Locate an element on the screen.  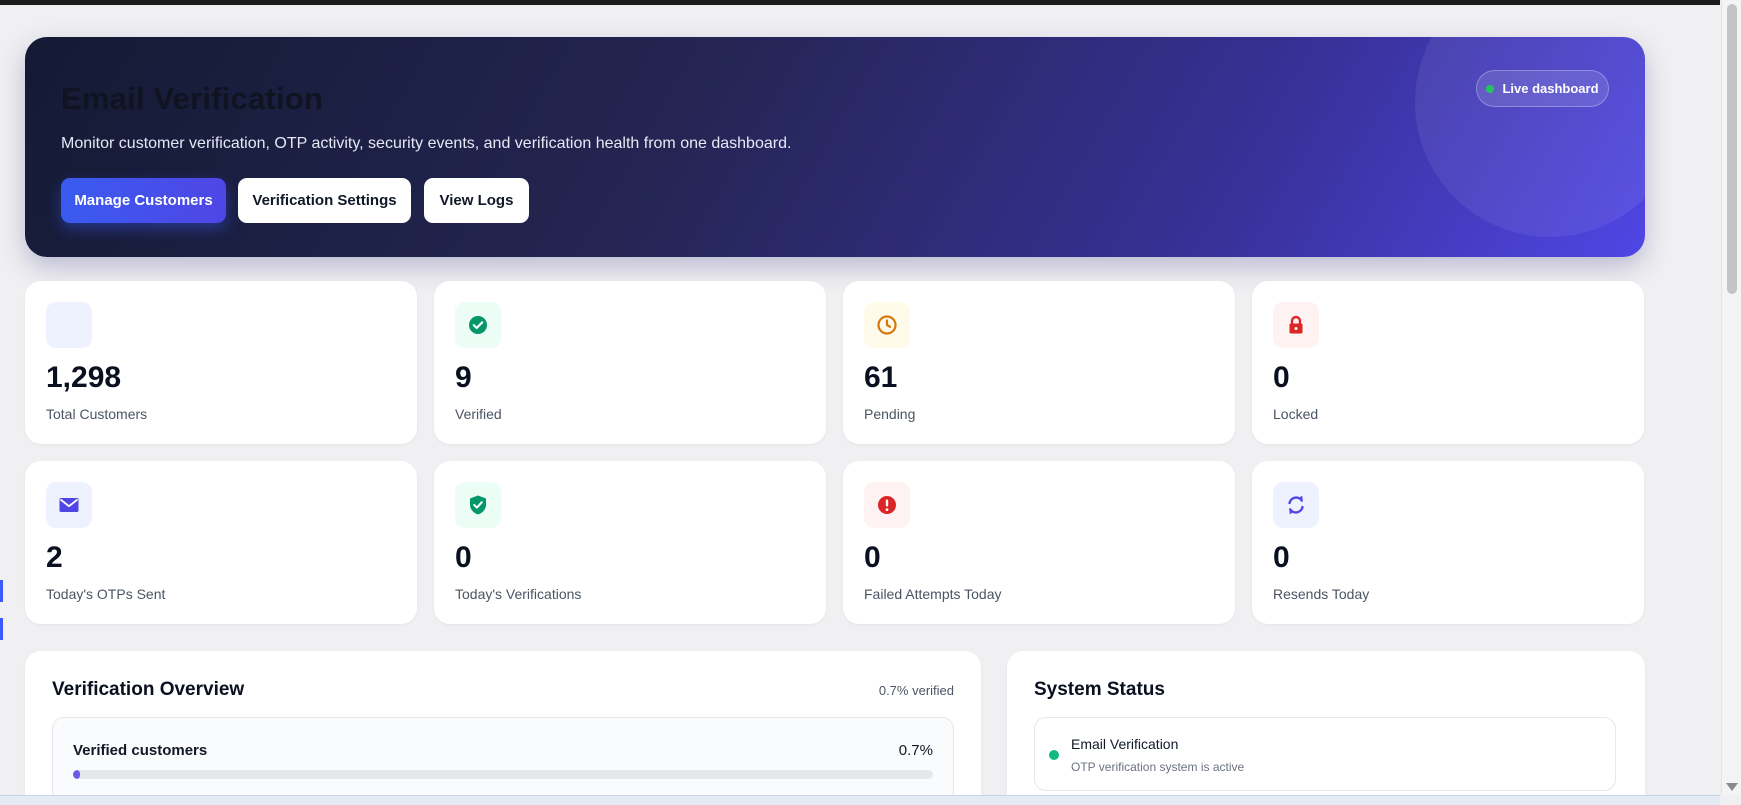
check-circle-icon is located at coordinates (478, 325).